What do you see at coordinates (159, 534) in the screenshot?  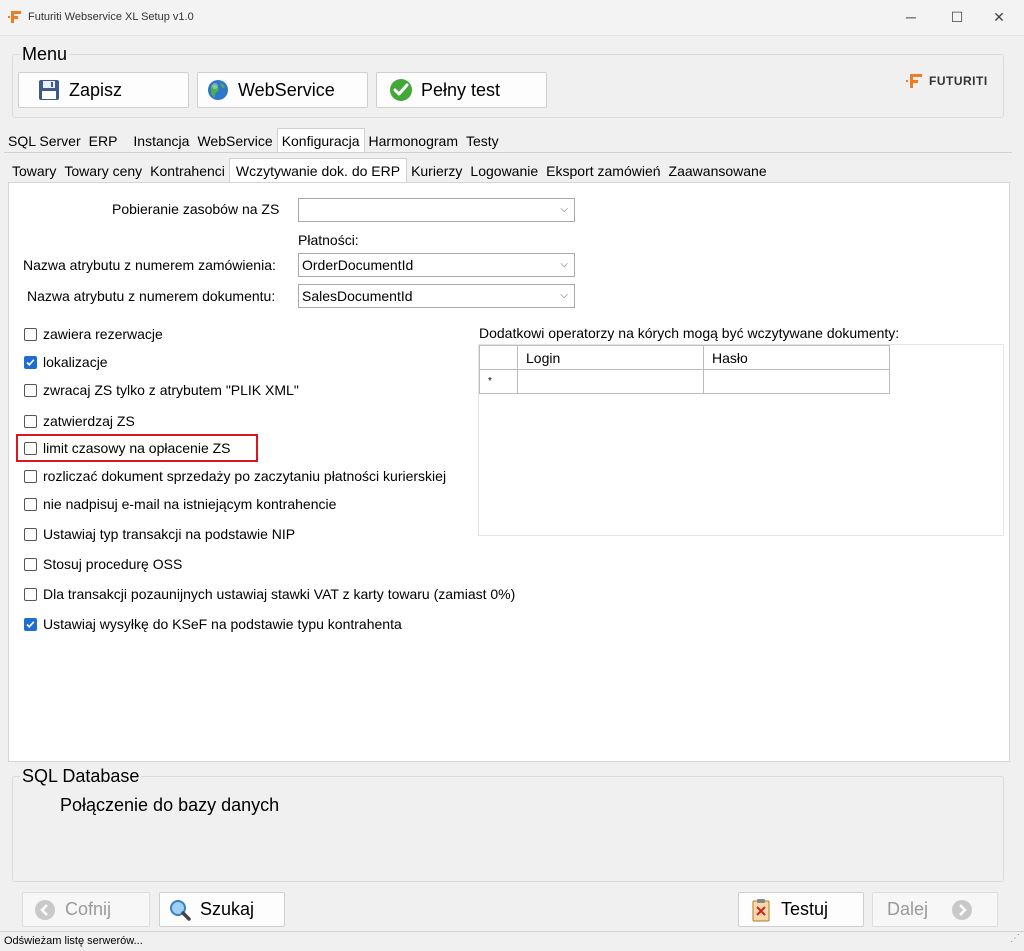 I see `checkbox-typ-transakcji: Ustawiaj typ transakcji na podstawie NIP` at bounding box center [159, 534].